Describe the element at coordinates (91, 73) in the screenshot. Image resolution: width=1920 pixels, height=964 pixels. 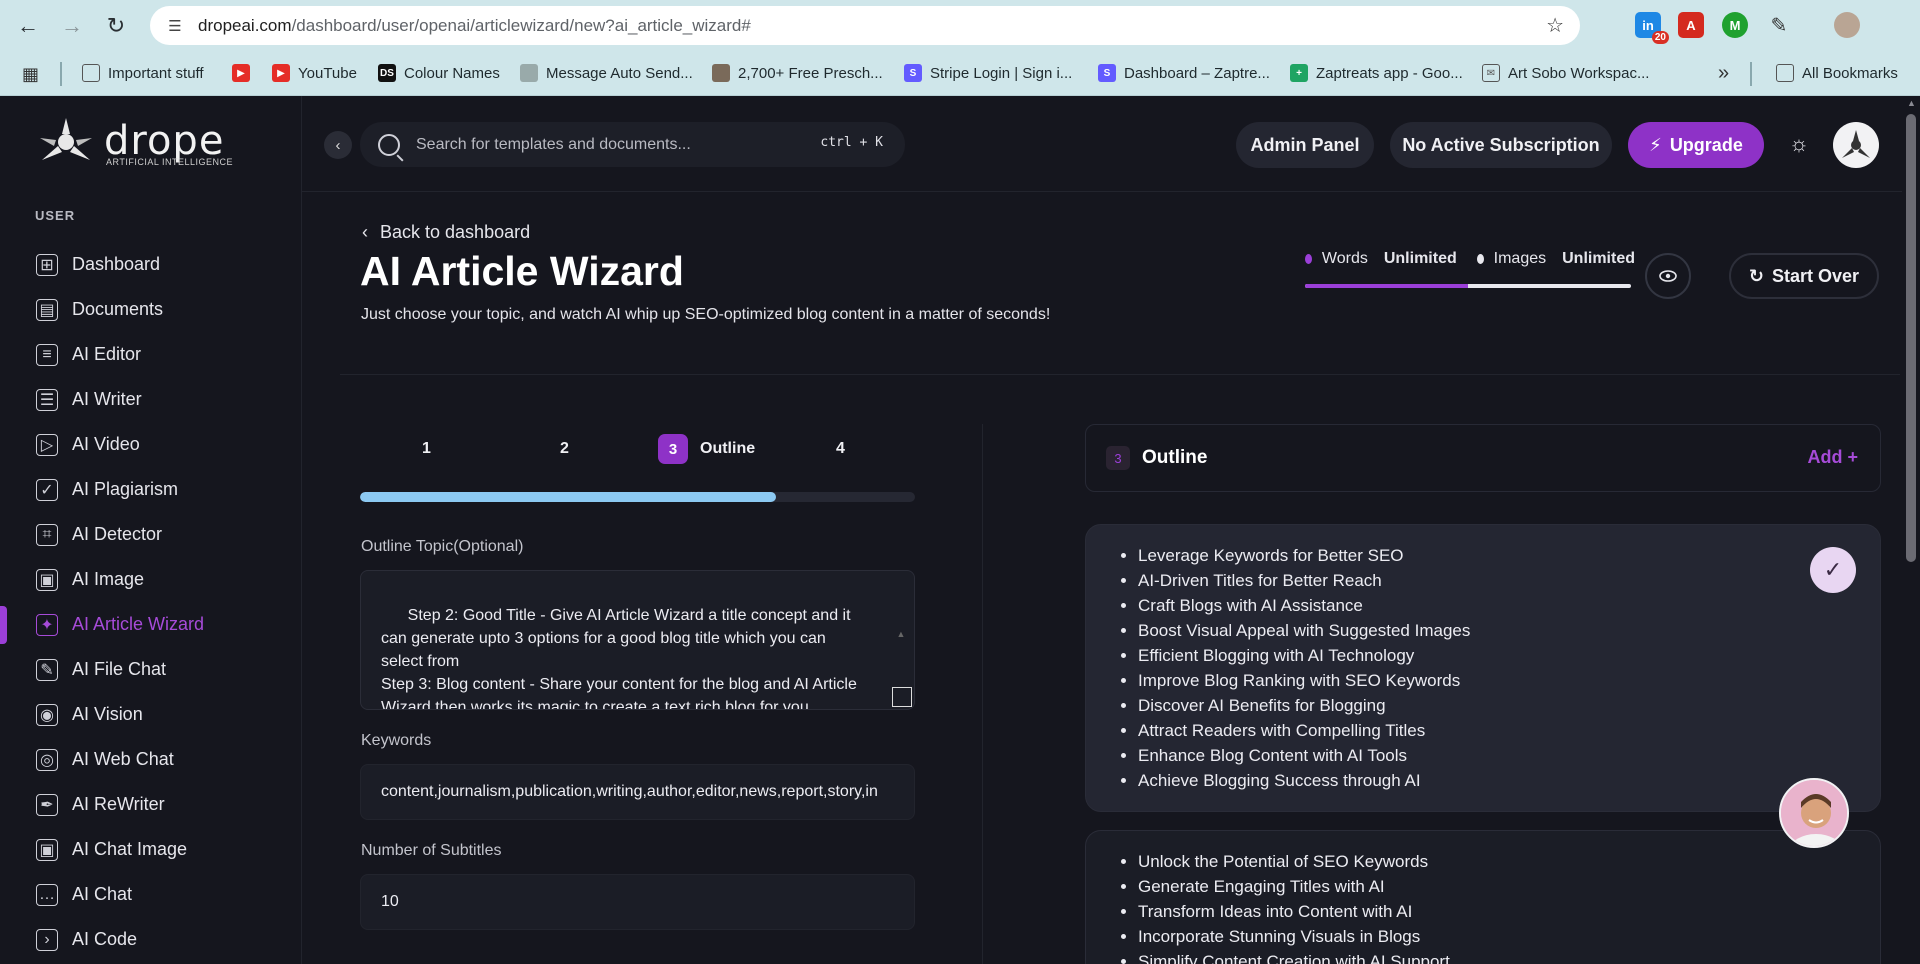
I see `folder-icon` at that location.